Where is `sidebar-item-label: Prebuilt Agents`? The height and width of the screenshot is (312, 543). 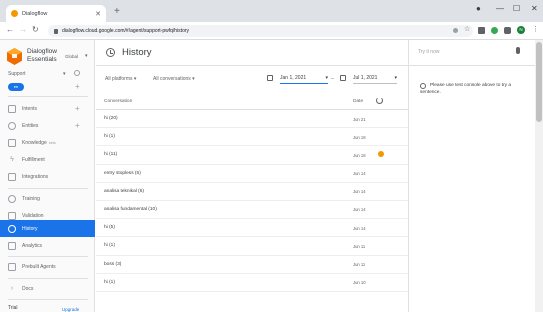
sidebar-item-label: Prebuilt Agents is located at coordinates (39, 266).